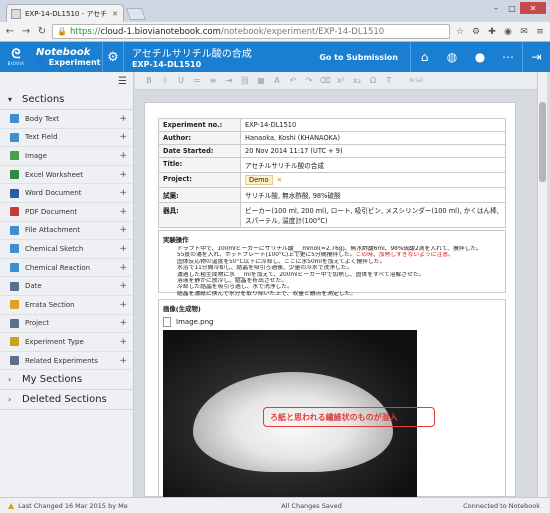 This screenshot has height=513, width=550. I want to click on sidebar-item-text-field: Text Field +, so click(66, 138).